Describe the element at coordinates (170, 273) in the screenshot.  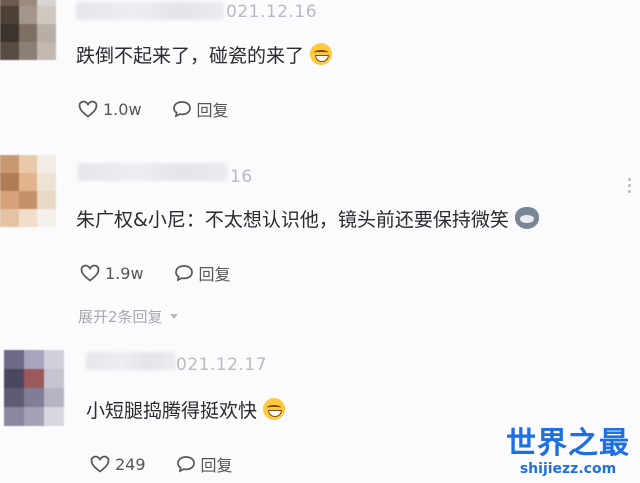
I see `comment-actions: 1.9w 回复` at that location.